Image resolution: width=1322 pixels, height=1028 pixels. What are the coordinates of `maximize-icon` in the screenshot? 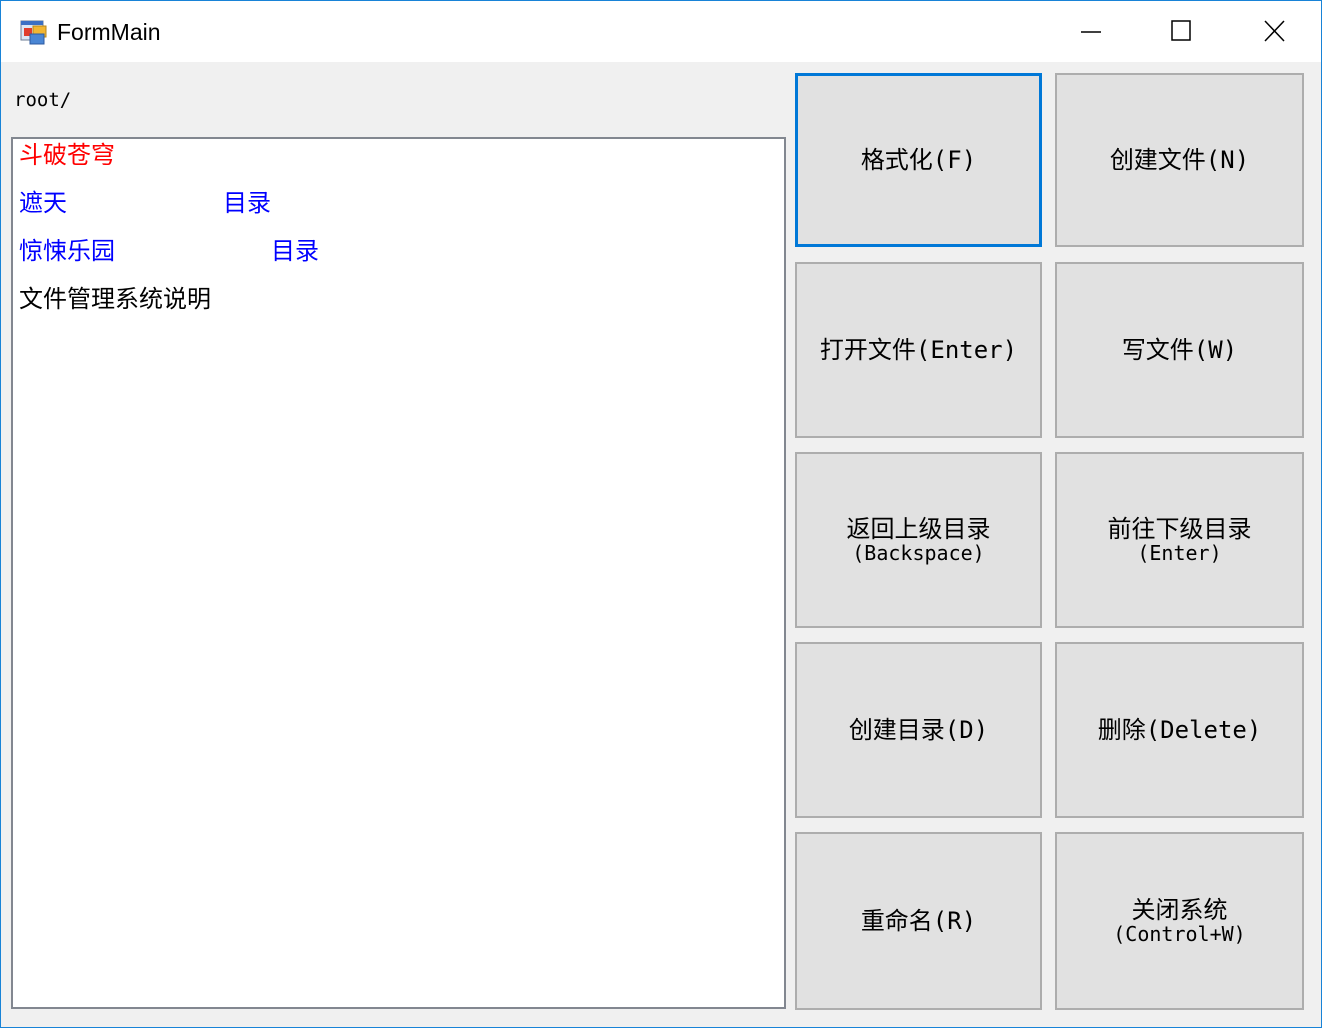 It's located at (1181, 30).